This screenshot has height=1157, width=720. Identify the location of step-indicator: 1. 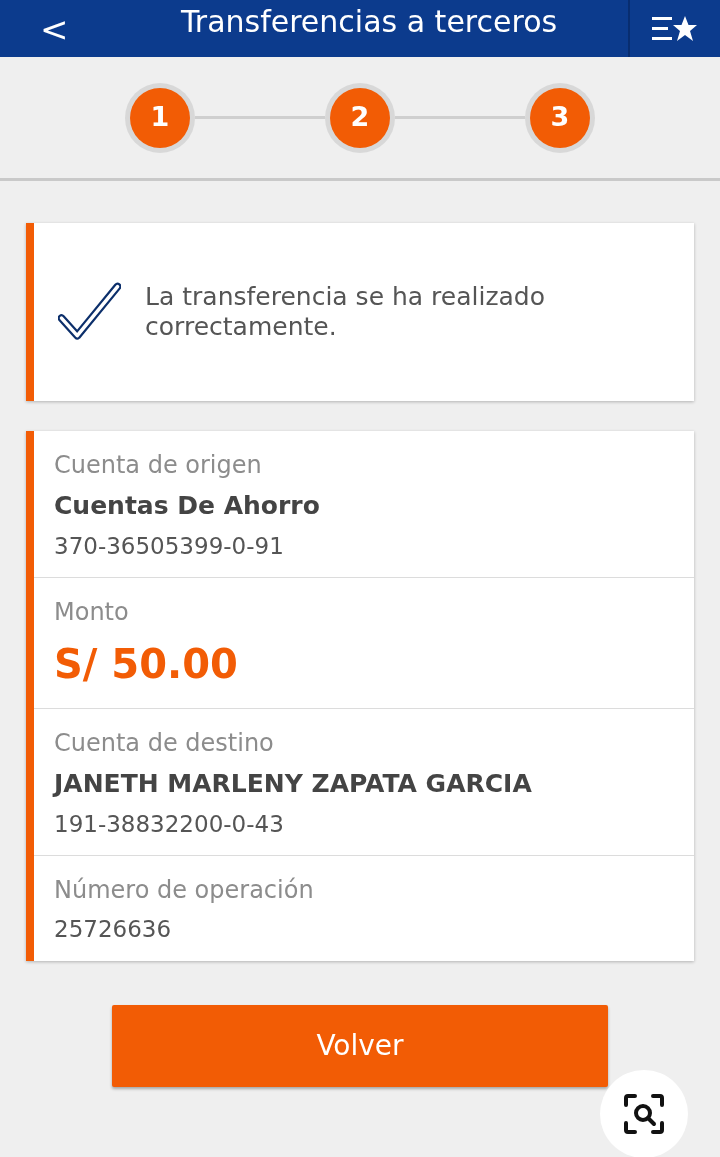
(160, 117).